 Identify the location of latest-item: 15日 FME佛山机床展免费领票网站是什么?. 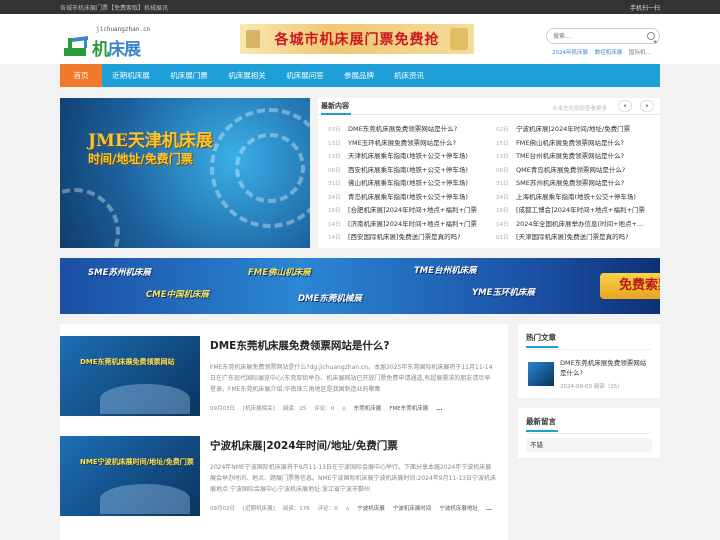
(570, 144).